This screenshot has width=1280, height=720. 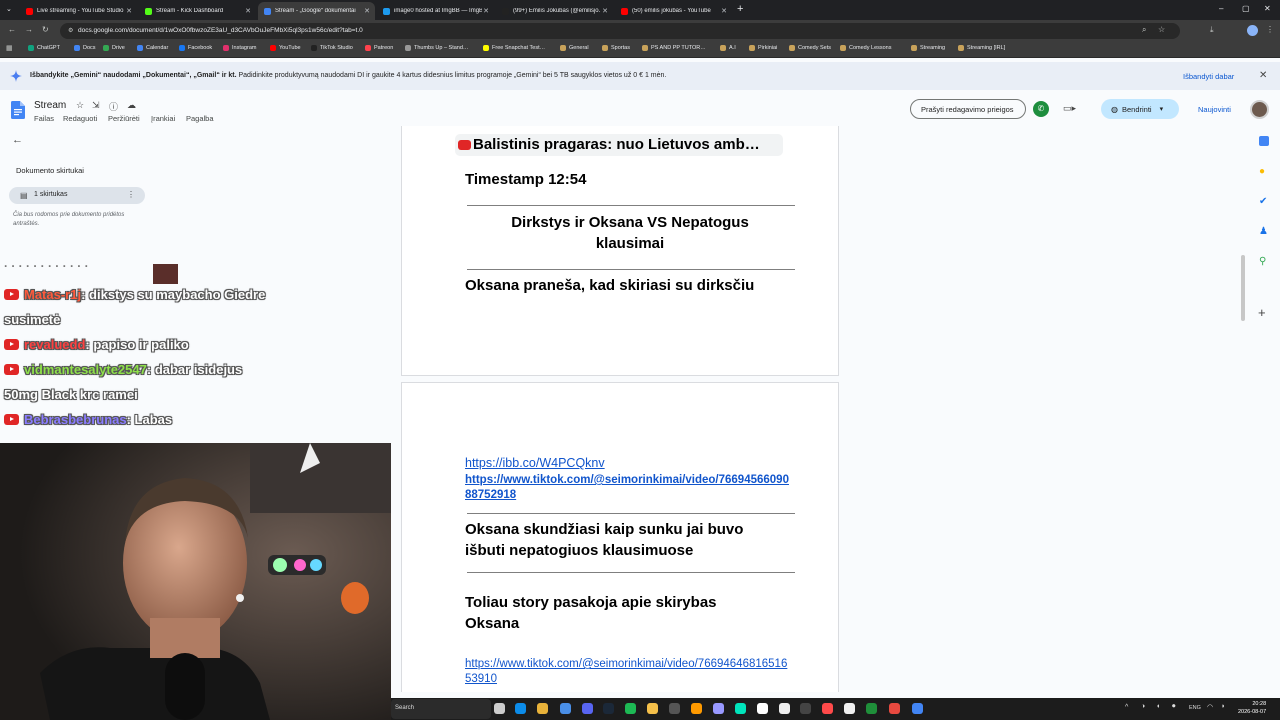 I want to click on menu-tools: Įrankiai, so click(x=163, y=118).